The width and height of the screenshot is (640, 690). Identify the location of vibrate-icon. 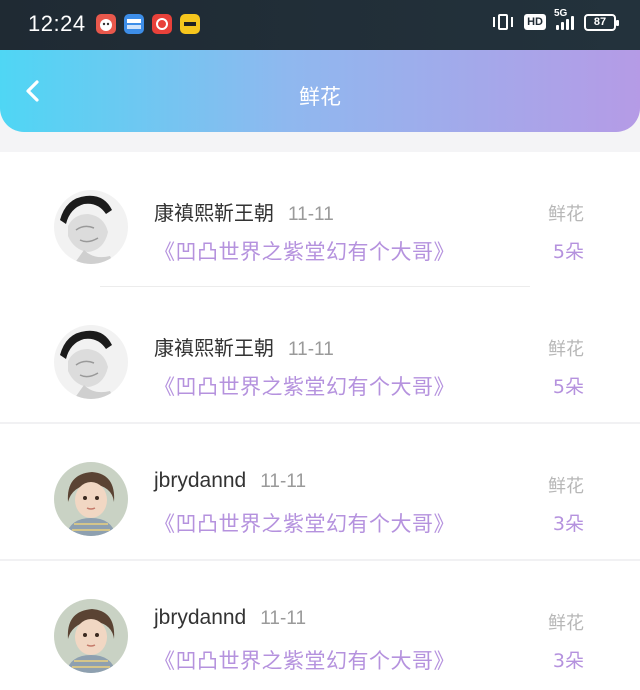
(503, 22).